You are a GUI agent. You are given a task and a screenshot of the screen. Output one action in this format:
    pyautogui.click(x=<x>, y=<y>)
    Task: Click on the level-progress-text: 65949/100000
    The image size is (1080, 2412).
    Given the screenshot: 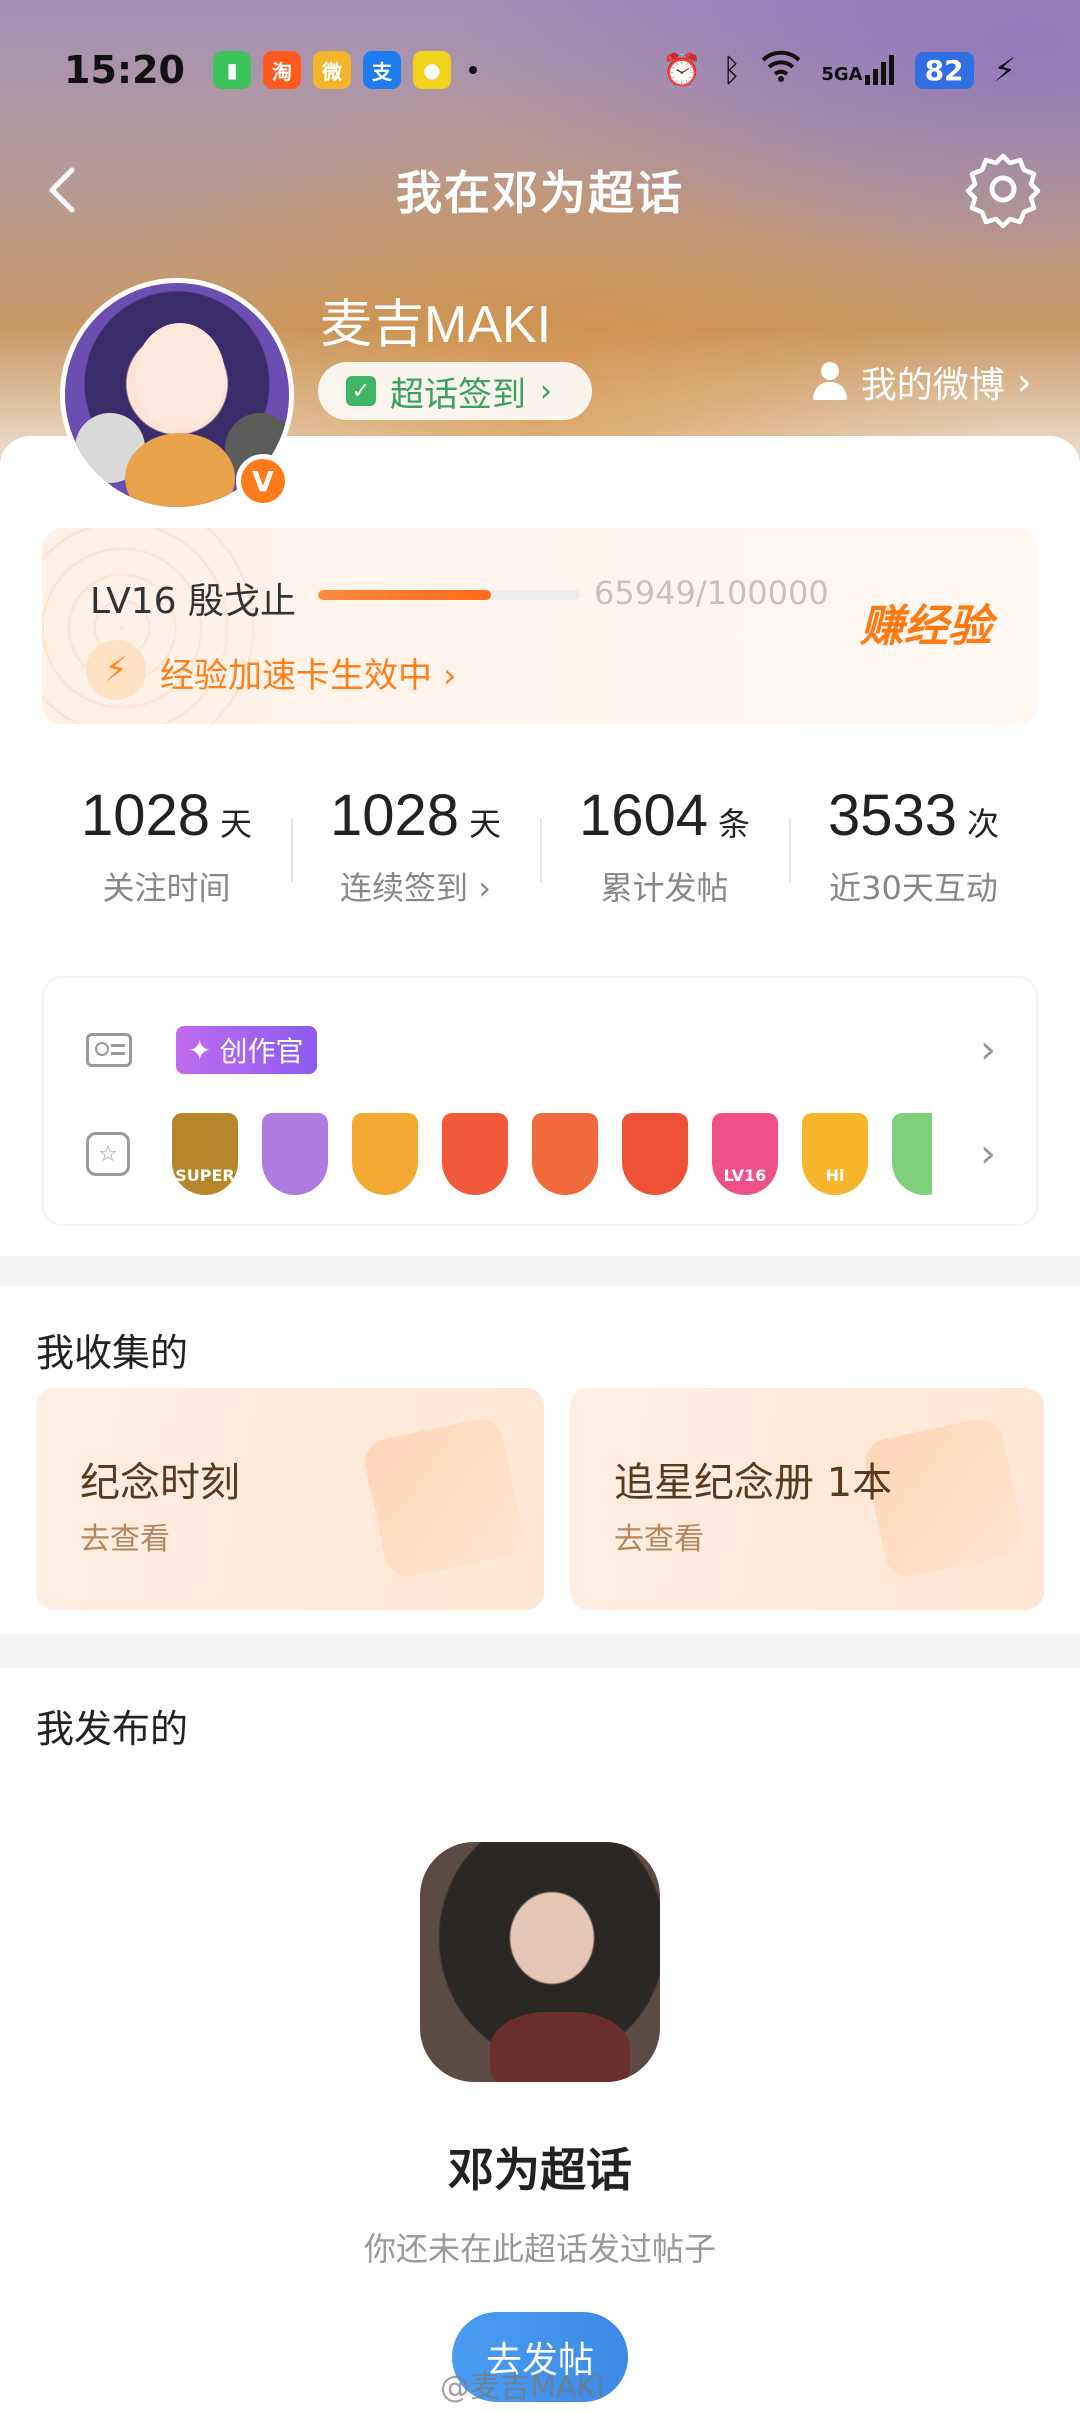 What is the action you would take?
    pyautogui.click(x=711, y=593)
    